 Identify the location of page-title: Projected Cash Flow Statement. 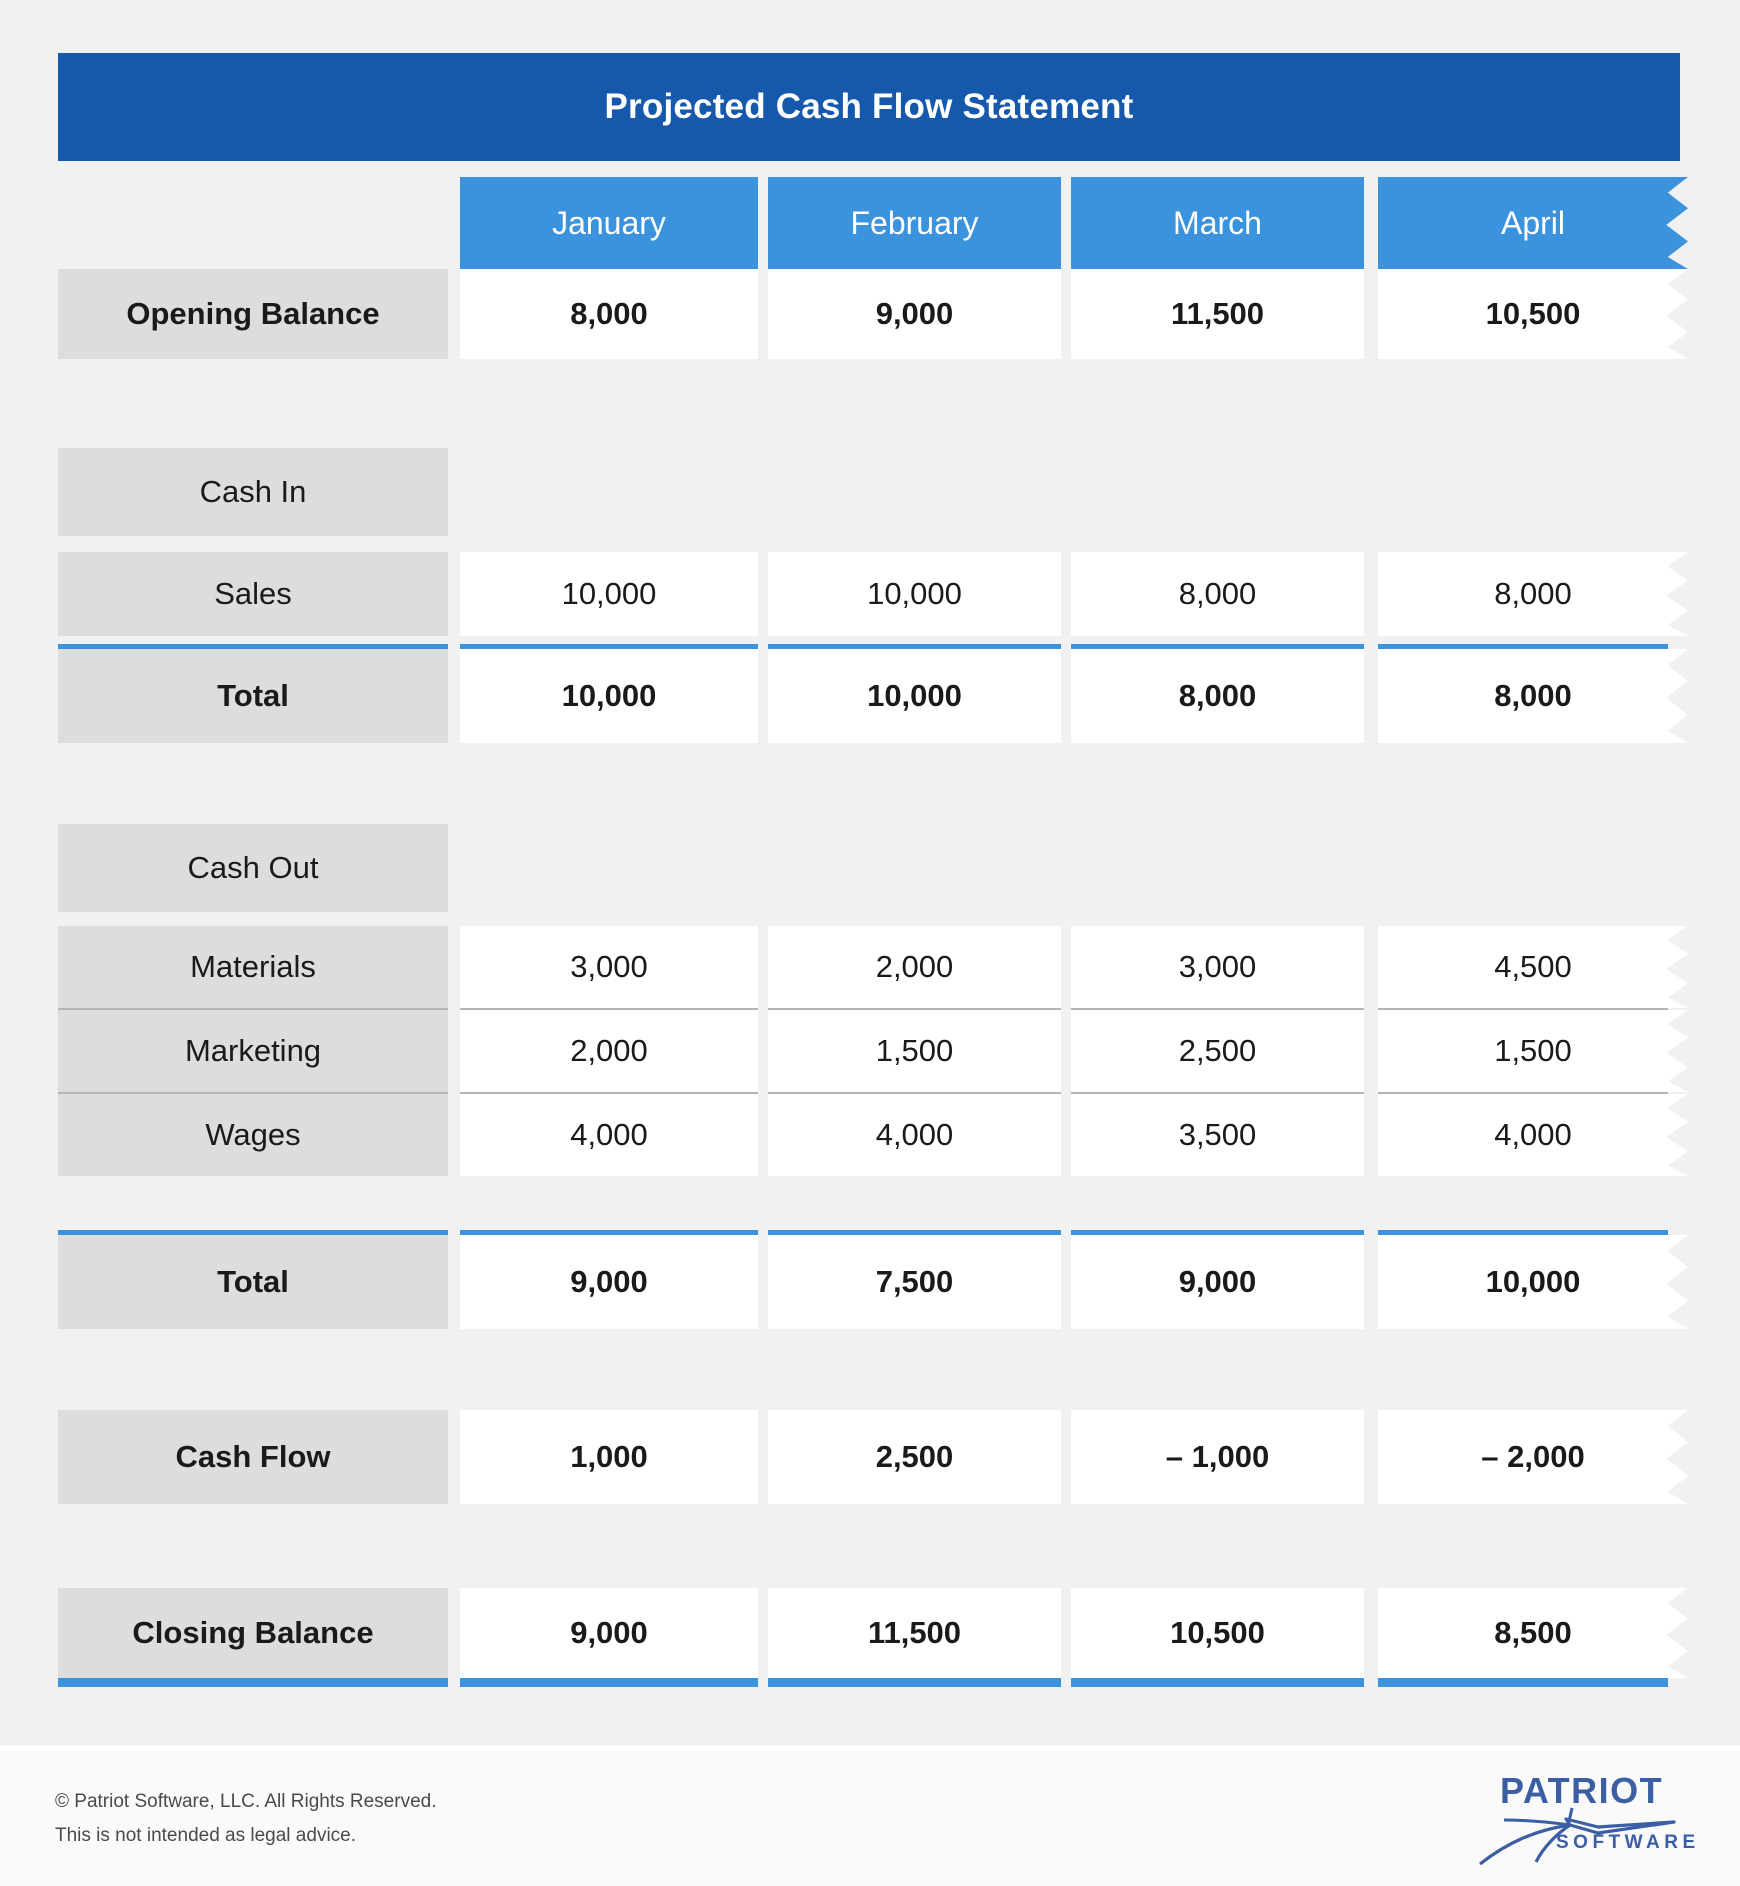
(869, 106).